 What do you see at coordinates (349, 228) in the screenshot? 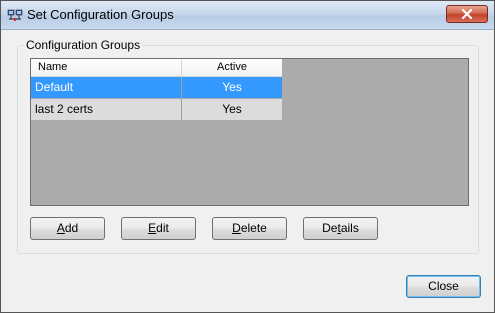
I see `details-label-rest: ails` at bounding box center [349, 228].